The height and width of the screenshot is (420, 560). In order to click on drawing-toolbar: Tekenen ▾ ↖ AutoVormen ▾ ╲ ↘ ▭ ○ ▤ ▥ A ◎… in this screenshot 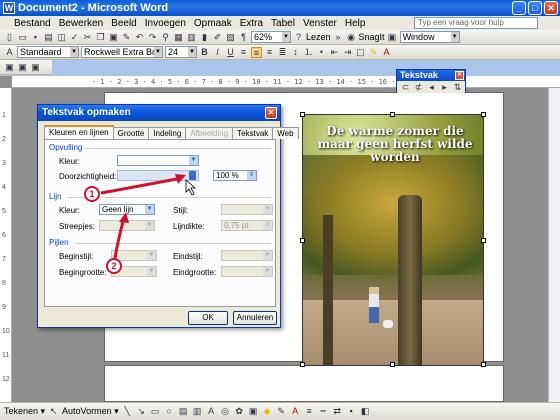, I will do `click(280, 411)`.